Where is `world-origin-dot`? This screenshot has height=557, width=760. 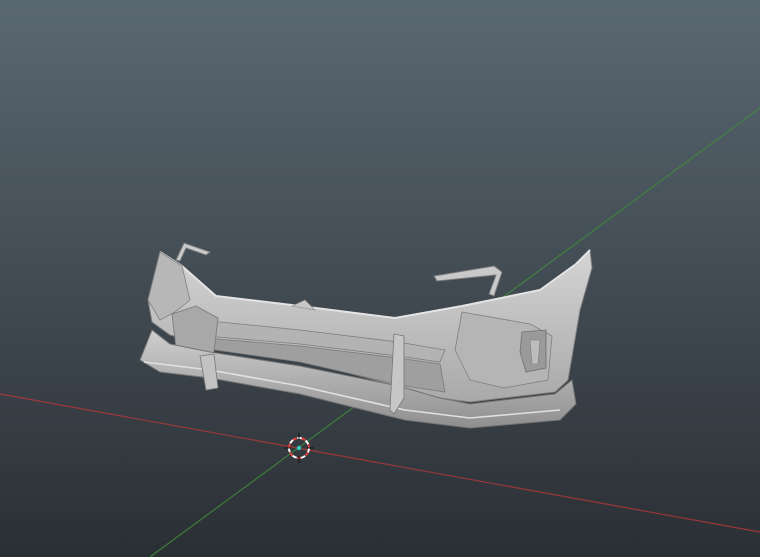
world-origin-dot is located at coordinates (299, 448).